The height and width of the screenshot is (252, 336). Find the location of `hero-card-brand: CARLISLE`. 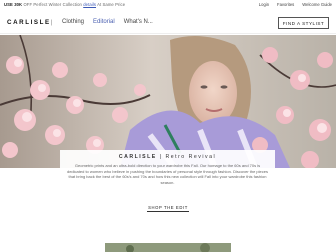

hero-card-brand: CARLISLE is located at coordinates (137, 157).